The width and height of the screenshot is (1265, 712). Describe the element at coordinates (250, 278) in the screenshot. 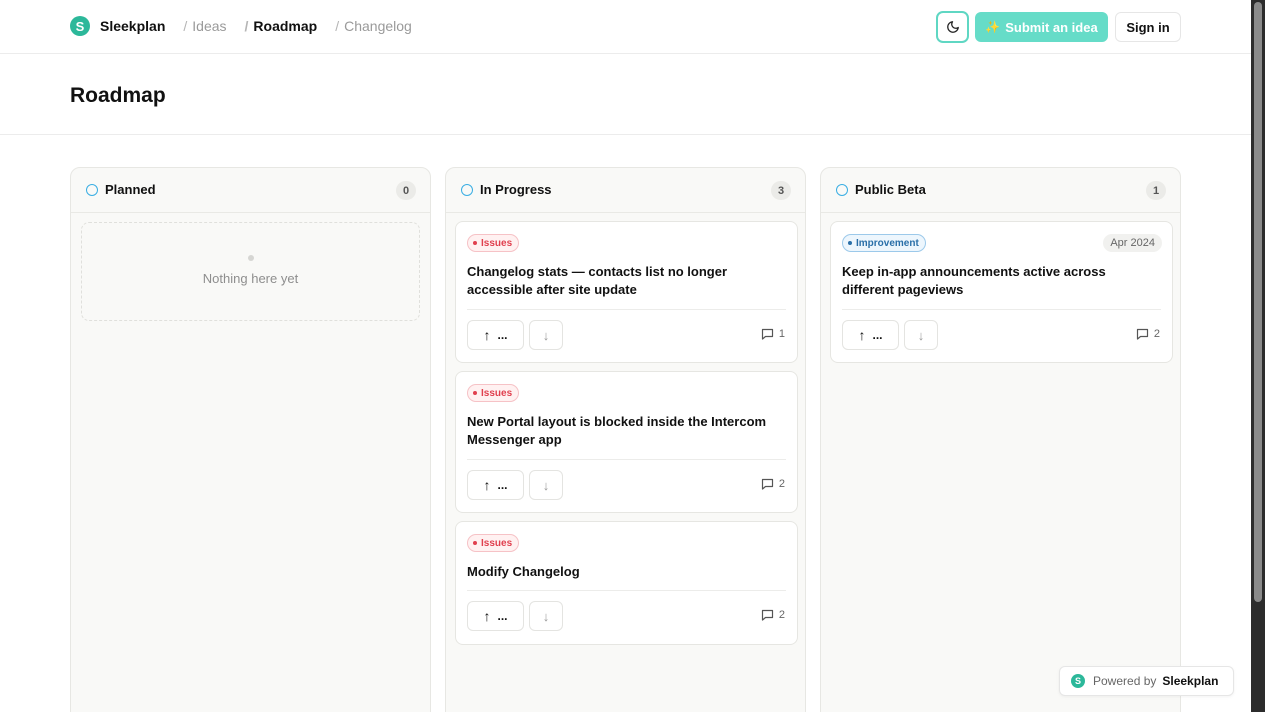

I see `empty-state-text: Nothing here yet` at that location.